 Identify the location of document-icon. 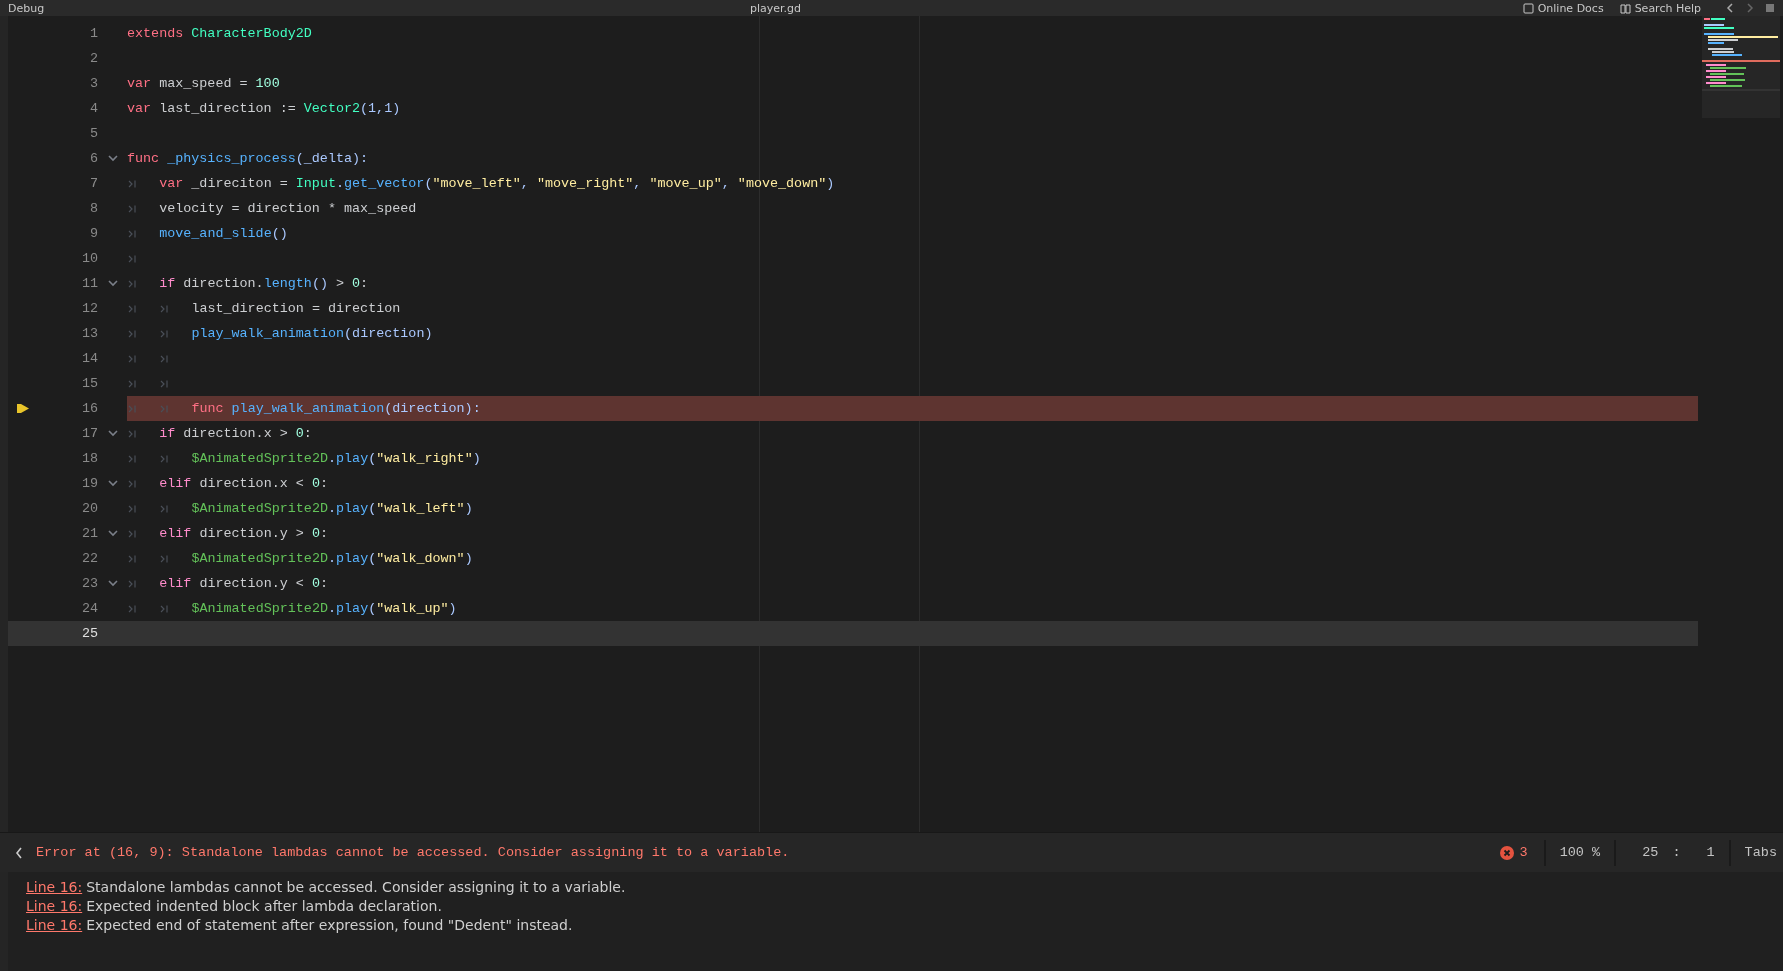
(1528, 8).